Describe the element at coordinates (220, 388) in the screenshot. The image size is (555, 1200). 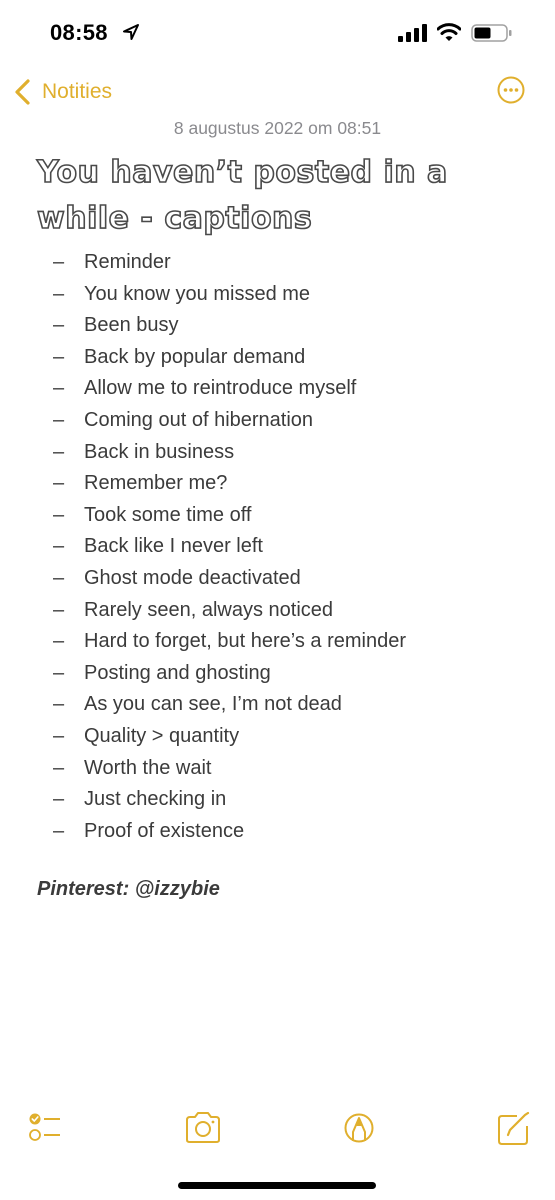
I see `list-item-text: Allow me to reintroduce myself` at that location.